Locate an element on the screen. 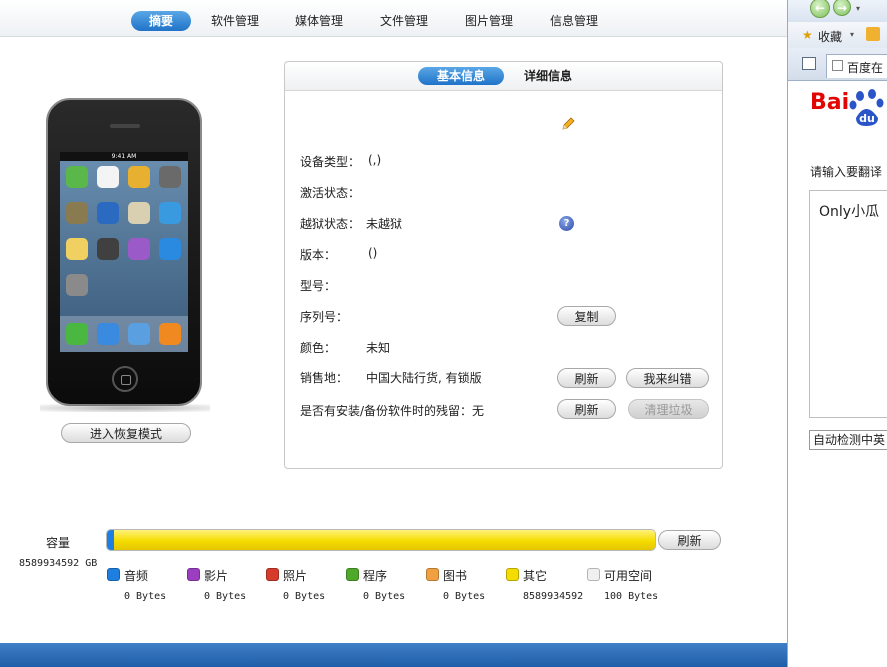 This screenshot has width=887, height=667. legend-label: 音频 is located at coordinates (136, 576).